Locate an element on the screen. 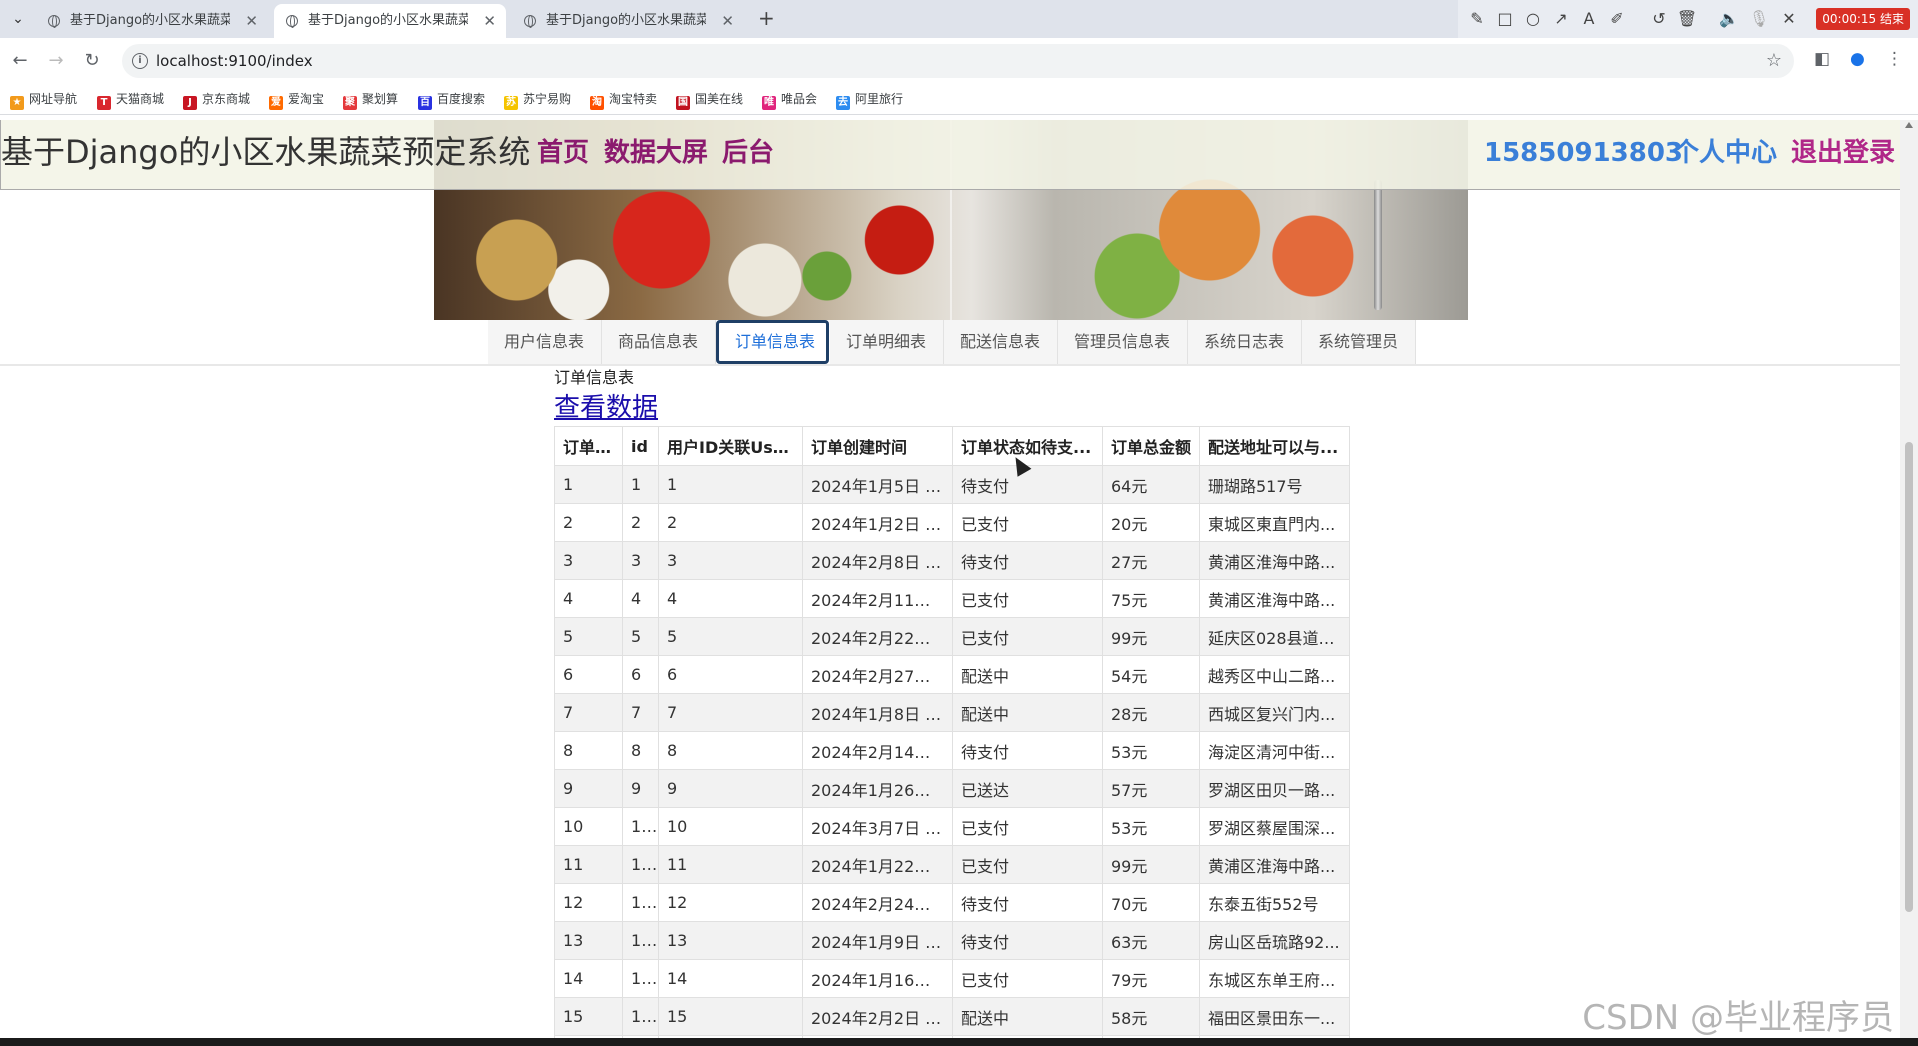 The height and width of the screenshot is (1046, 1918). bookmark-label: 淘宝特卖 is located at coordinates (633, 99).